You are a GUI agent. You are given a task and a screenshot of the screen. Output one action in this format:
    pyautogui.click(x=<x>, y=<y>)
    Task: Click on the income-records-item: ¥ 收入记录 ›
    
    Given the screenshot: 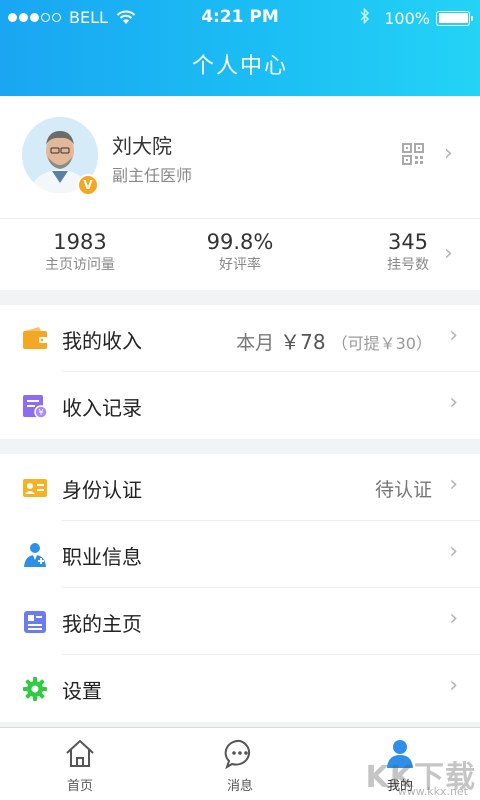 What is the action you would take?
    pyautogui.click(x=240, y=405)
    